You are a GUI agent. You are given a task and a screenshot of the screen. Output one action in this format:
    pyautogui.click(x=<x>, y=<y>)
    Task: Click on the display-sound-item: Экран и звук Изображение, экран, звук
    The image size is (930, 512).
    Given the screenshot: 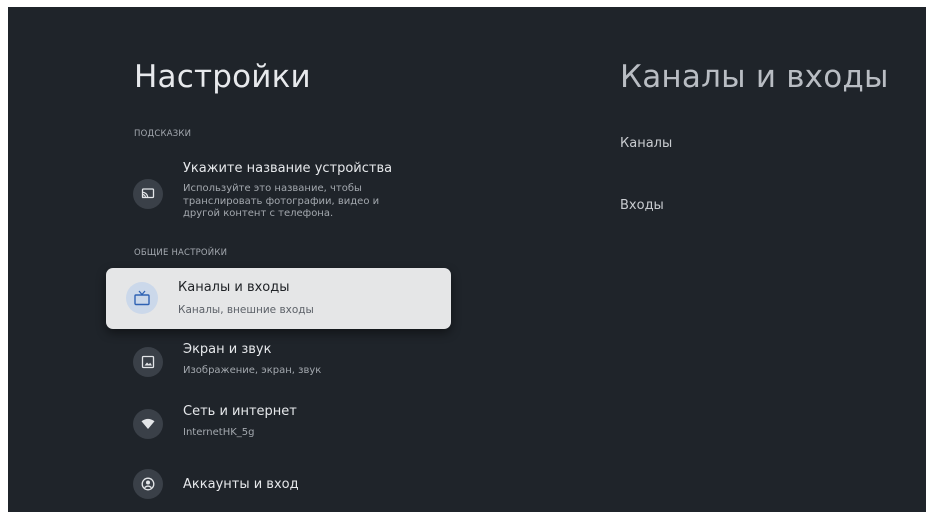 What is the action you would take?
    pyautogui.click(x=296, y=363)
    